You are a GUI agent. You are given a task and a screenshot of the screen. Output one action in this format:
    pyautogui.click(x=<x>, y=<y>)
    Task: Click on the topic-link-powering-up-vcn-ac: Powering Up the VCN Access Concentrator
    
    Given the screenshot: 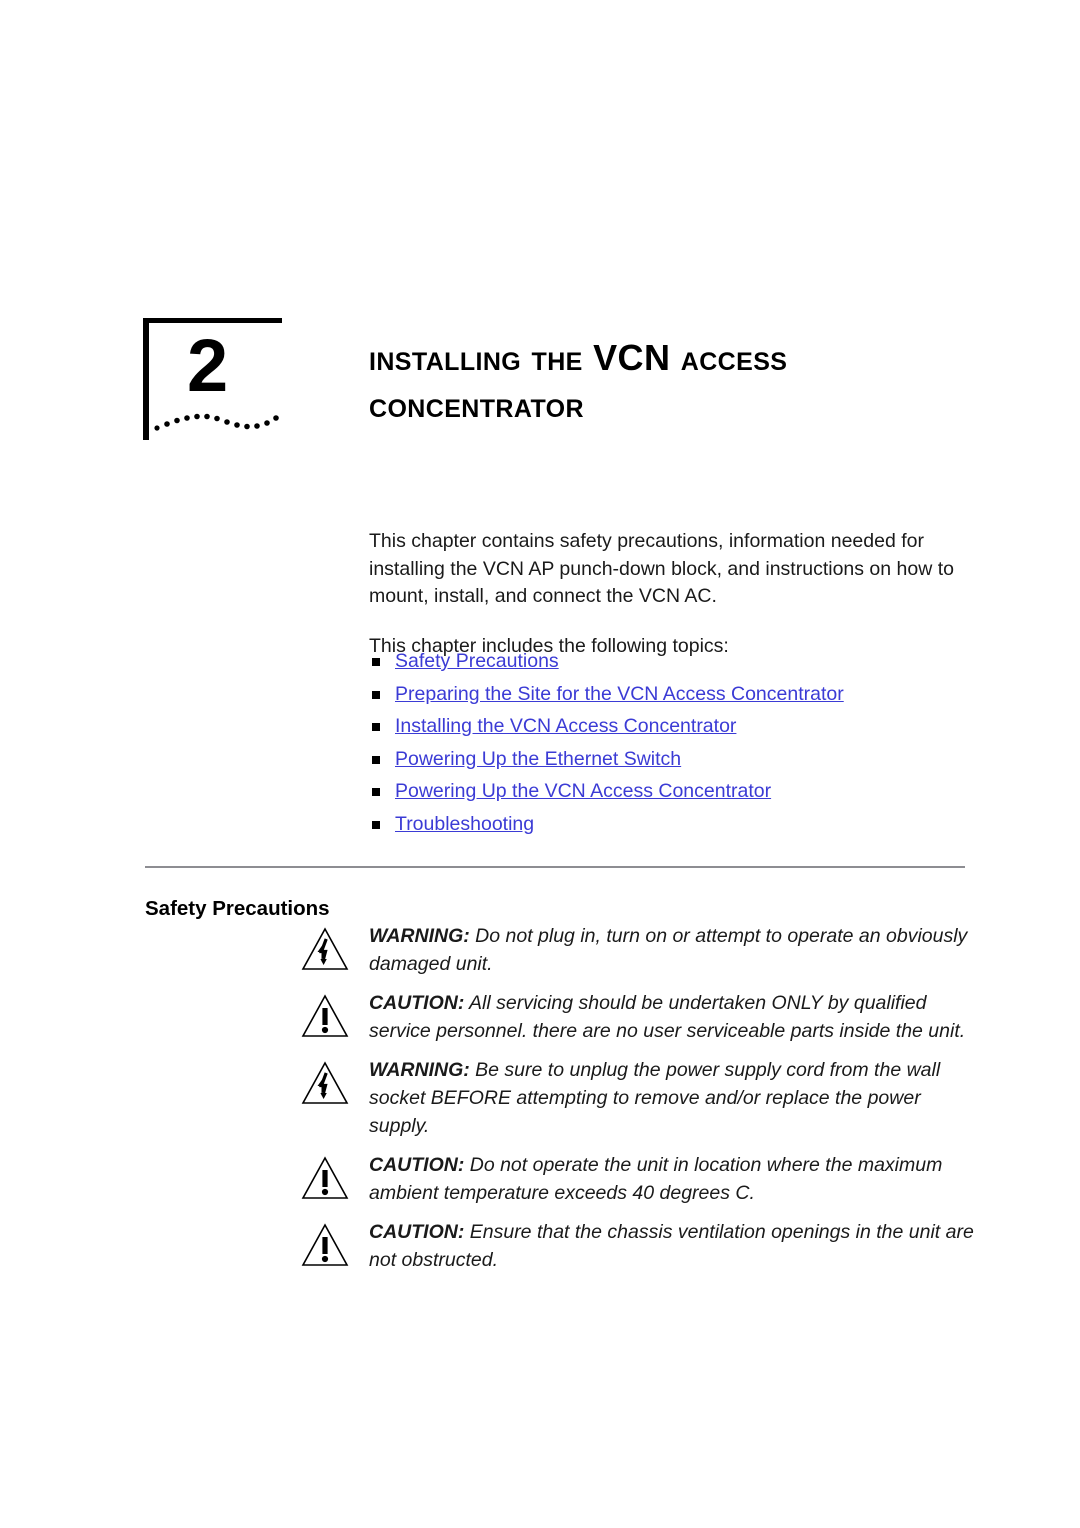 What is the action you would take?
    pyautogui.click(x=583, y=791)
    